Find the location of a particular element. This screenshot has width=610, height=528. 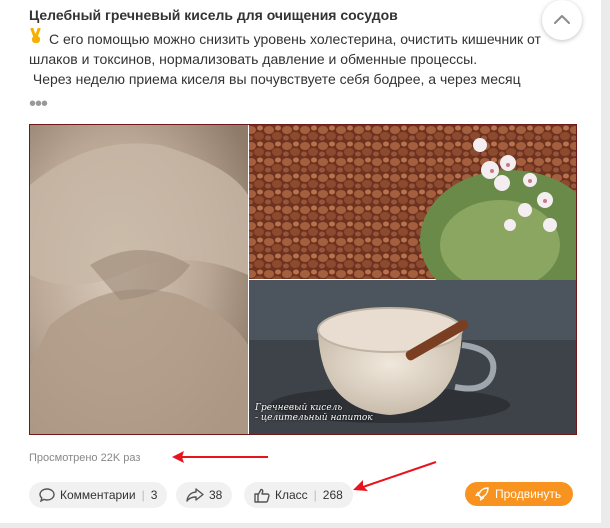

views-count: Просмотрено 22K раз is located at coordinates (85, 458).